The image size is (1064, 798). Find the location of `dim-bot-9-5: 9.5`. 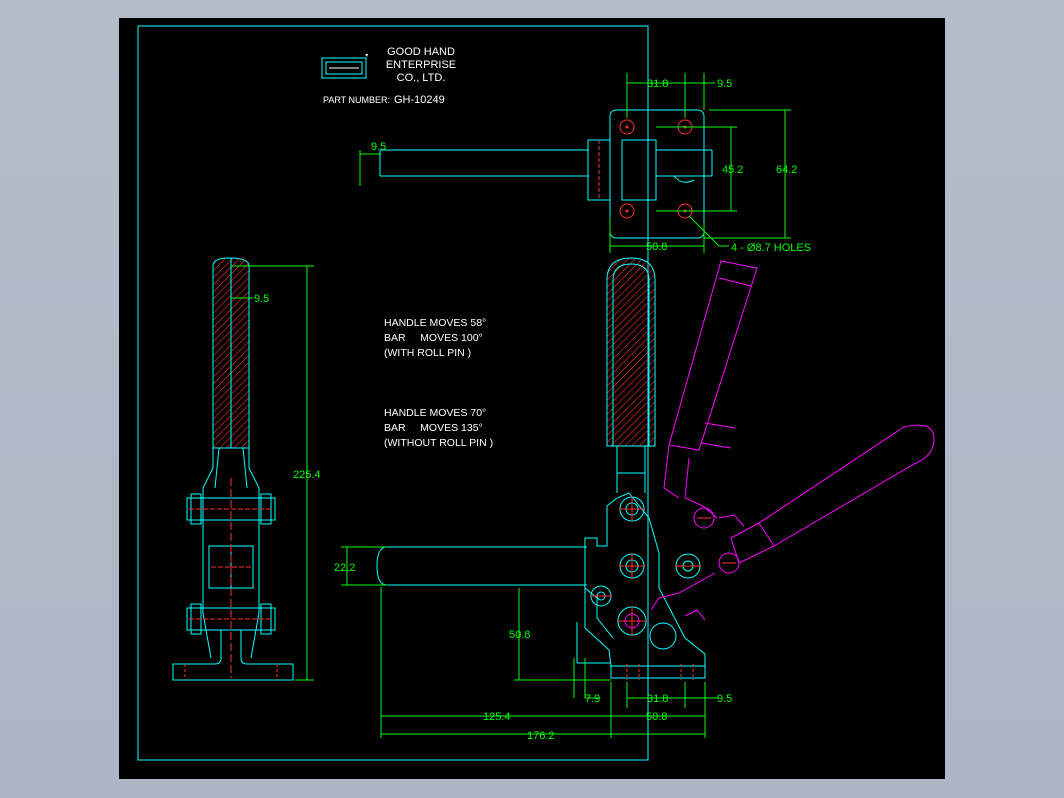

dim-bot-9-5: 9.5 is located at coordinates (724, 699).